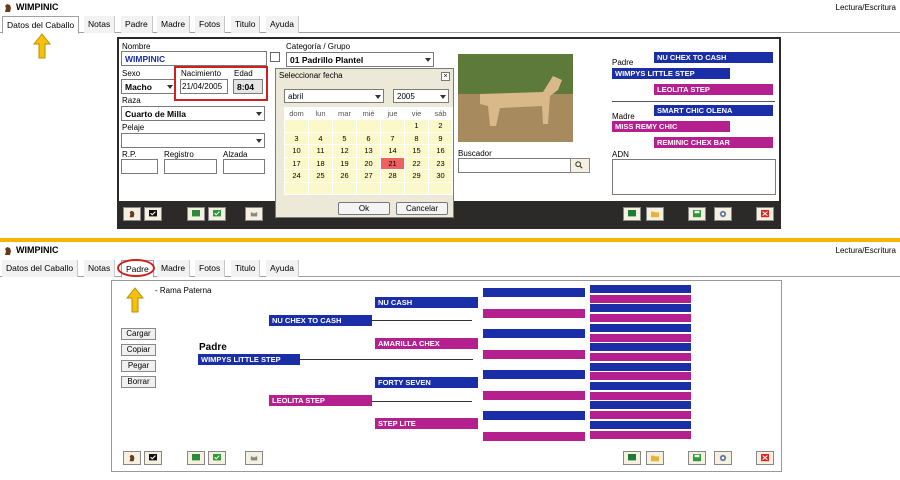 This screenshot has width=900, height=480. I want to click on registro-input, so click(190, 166).